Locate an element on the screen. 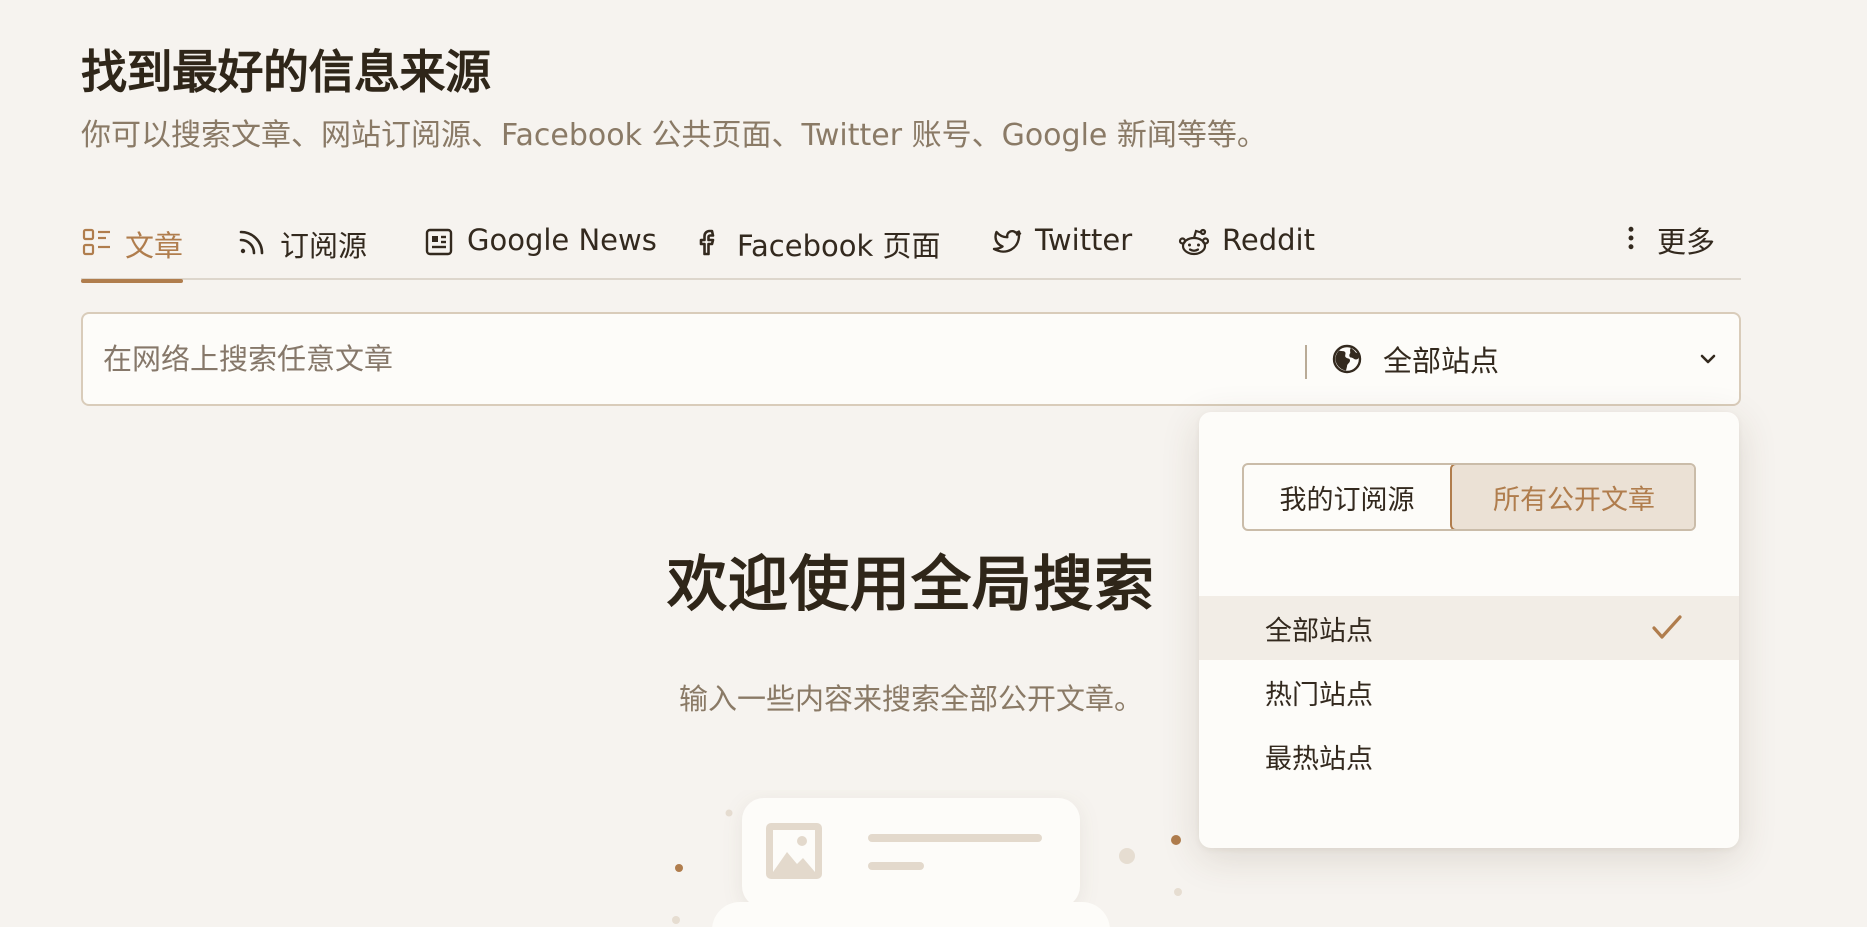 The height and width of the screenshot is (927, 1867). scope-dropdown: 我的订阅源 所有公开文章 全部站点 热门站点 最热站点 is located at coordinates (1469, 630).